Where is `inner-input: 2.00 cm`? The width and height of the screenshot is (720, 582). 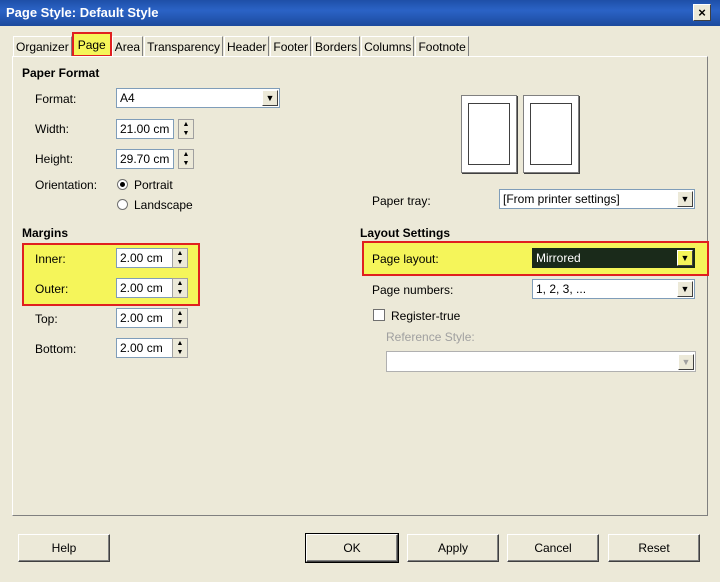 inner-input: 2.00 cm is located at coordinates (145, 258).